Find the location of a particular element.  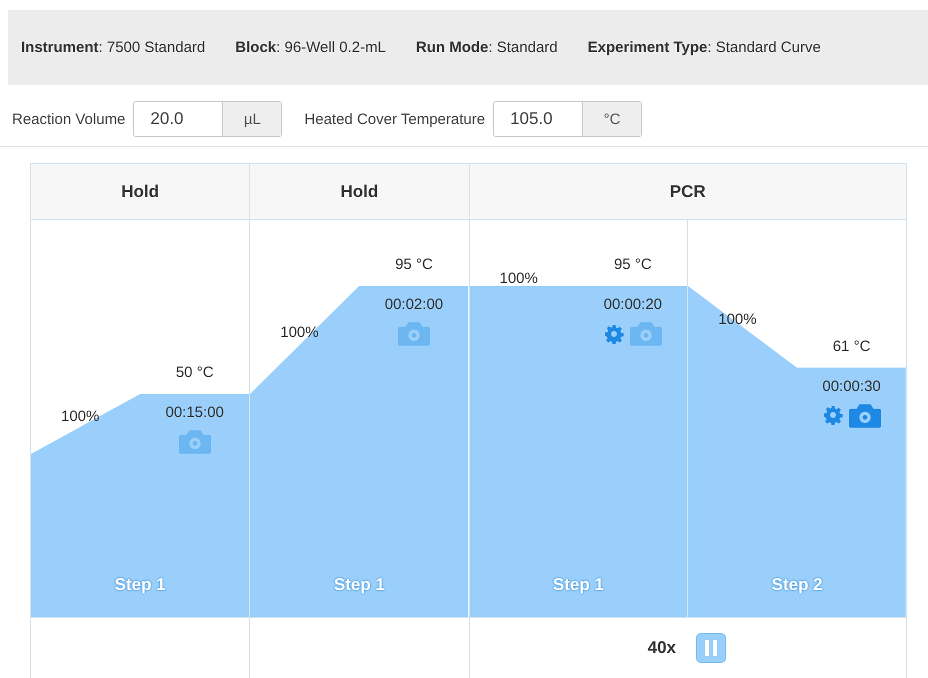

info-text: Experiment Type: Standard Curve is located at coordinates (704, 47).